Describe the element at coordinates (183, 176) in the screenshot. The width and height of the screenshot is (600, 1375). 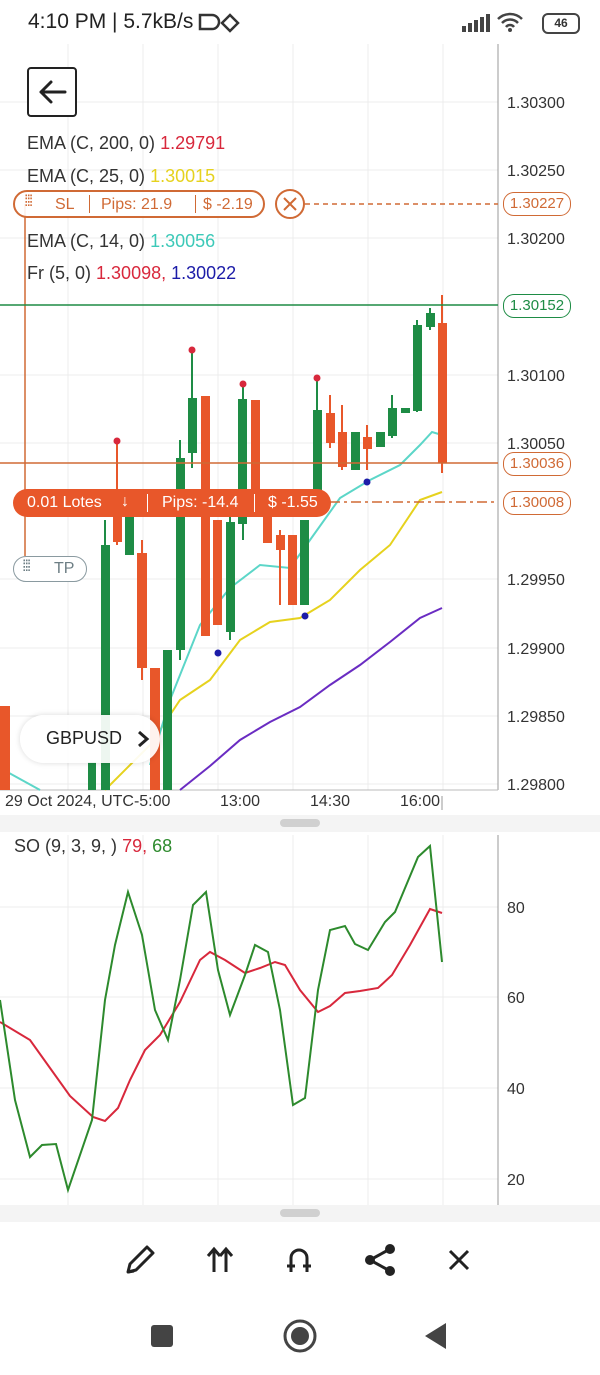
I see `ema25-value: 1.30015` at that location.